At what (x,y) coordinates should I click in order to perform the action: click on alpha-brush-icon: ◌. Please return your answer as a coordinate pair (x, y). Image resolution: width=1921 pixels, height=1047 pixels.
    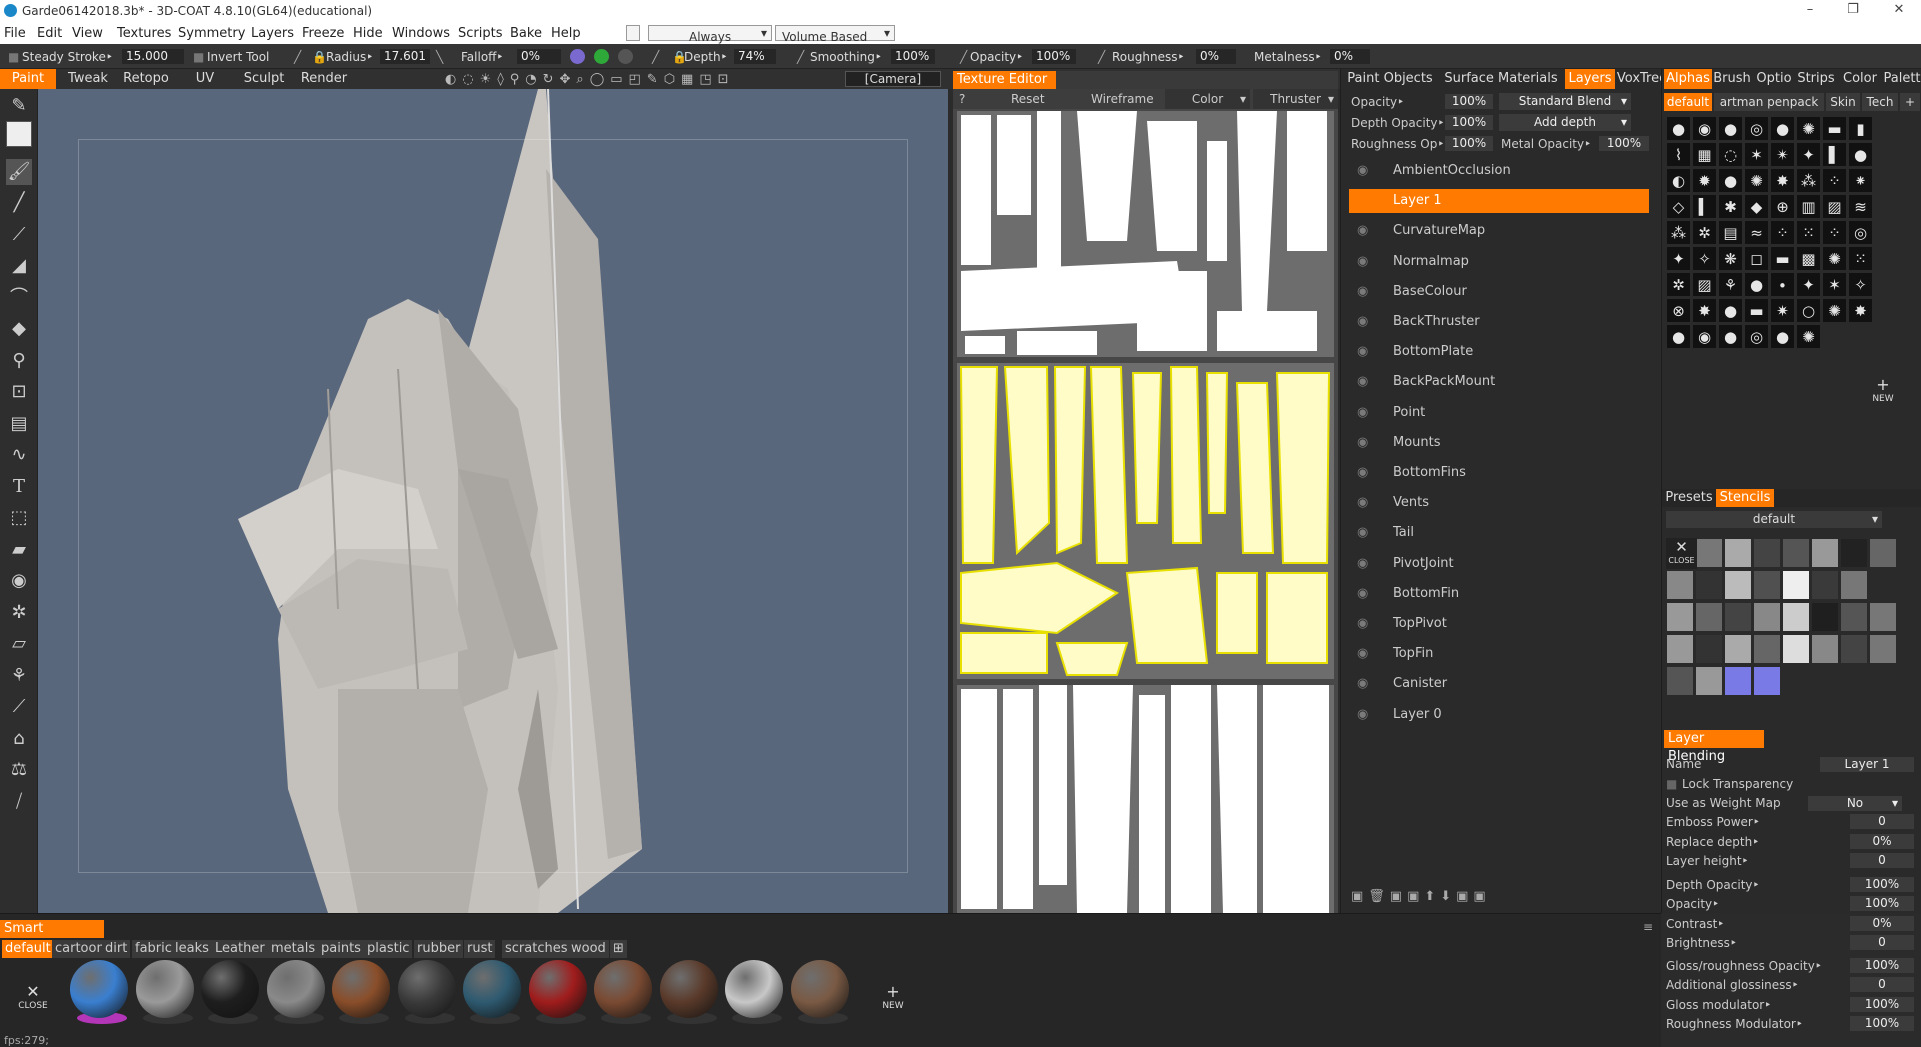
    Looking at the image, I should click on (1730, 154).